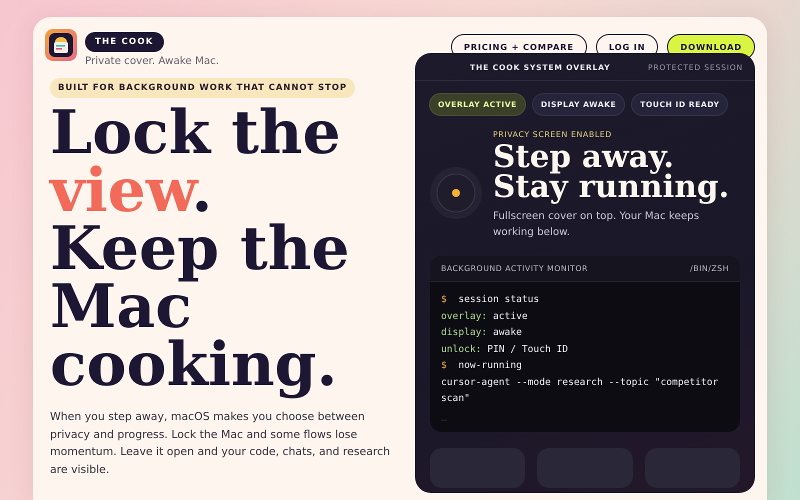 Image resolution: width=800 pixels, height=500 pixels. What do you see at coordinates (456, 193) in the screenshot?
I see `status-orb-icon` at bounding box center [456, 193].